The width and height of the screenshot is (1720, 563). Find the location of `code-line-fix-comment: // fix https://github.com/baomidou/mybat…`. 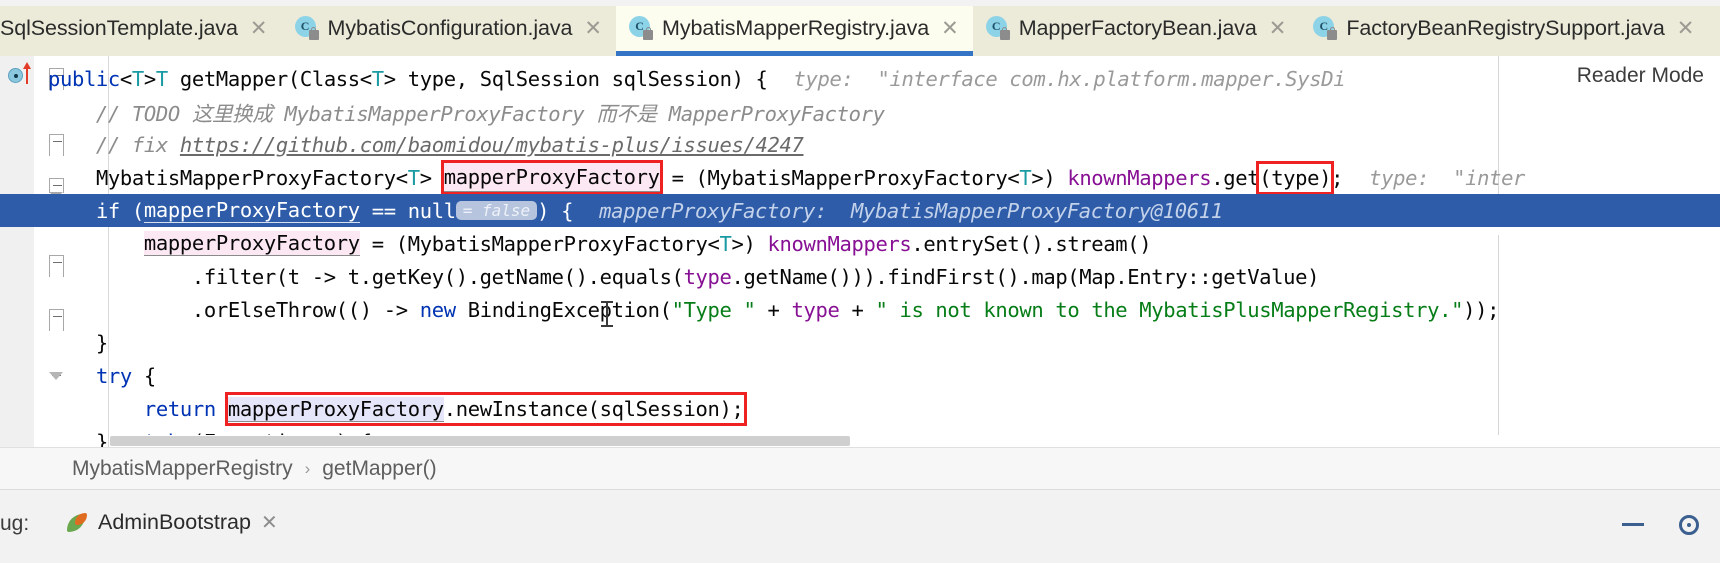

code-line-fix-comment: // fix https://github.com/baomidou/mybat… is located at coordinates (860, 144).